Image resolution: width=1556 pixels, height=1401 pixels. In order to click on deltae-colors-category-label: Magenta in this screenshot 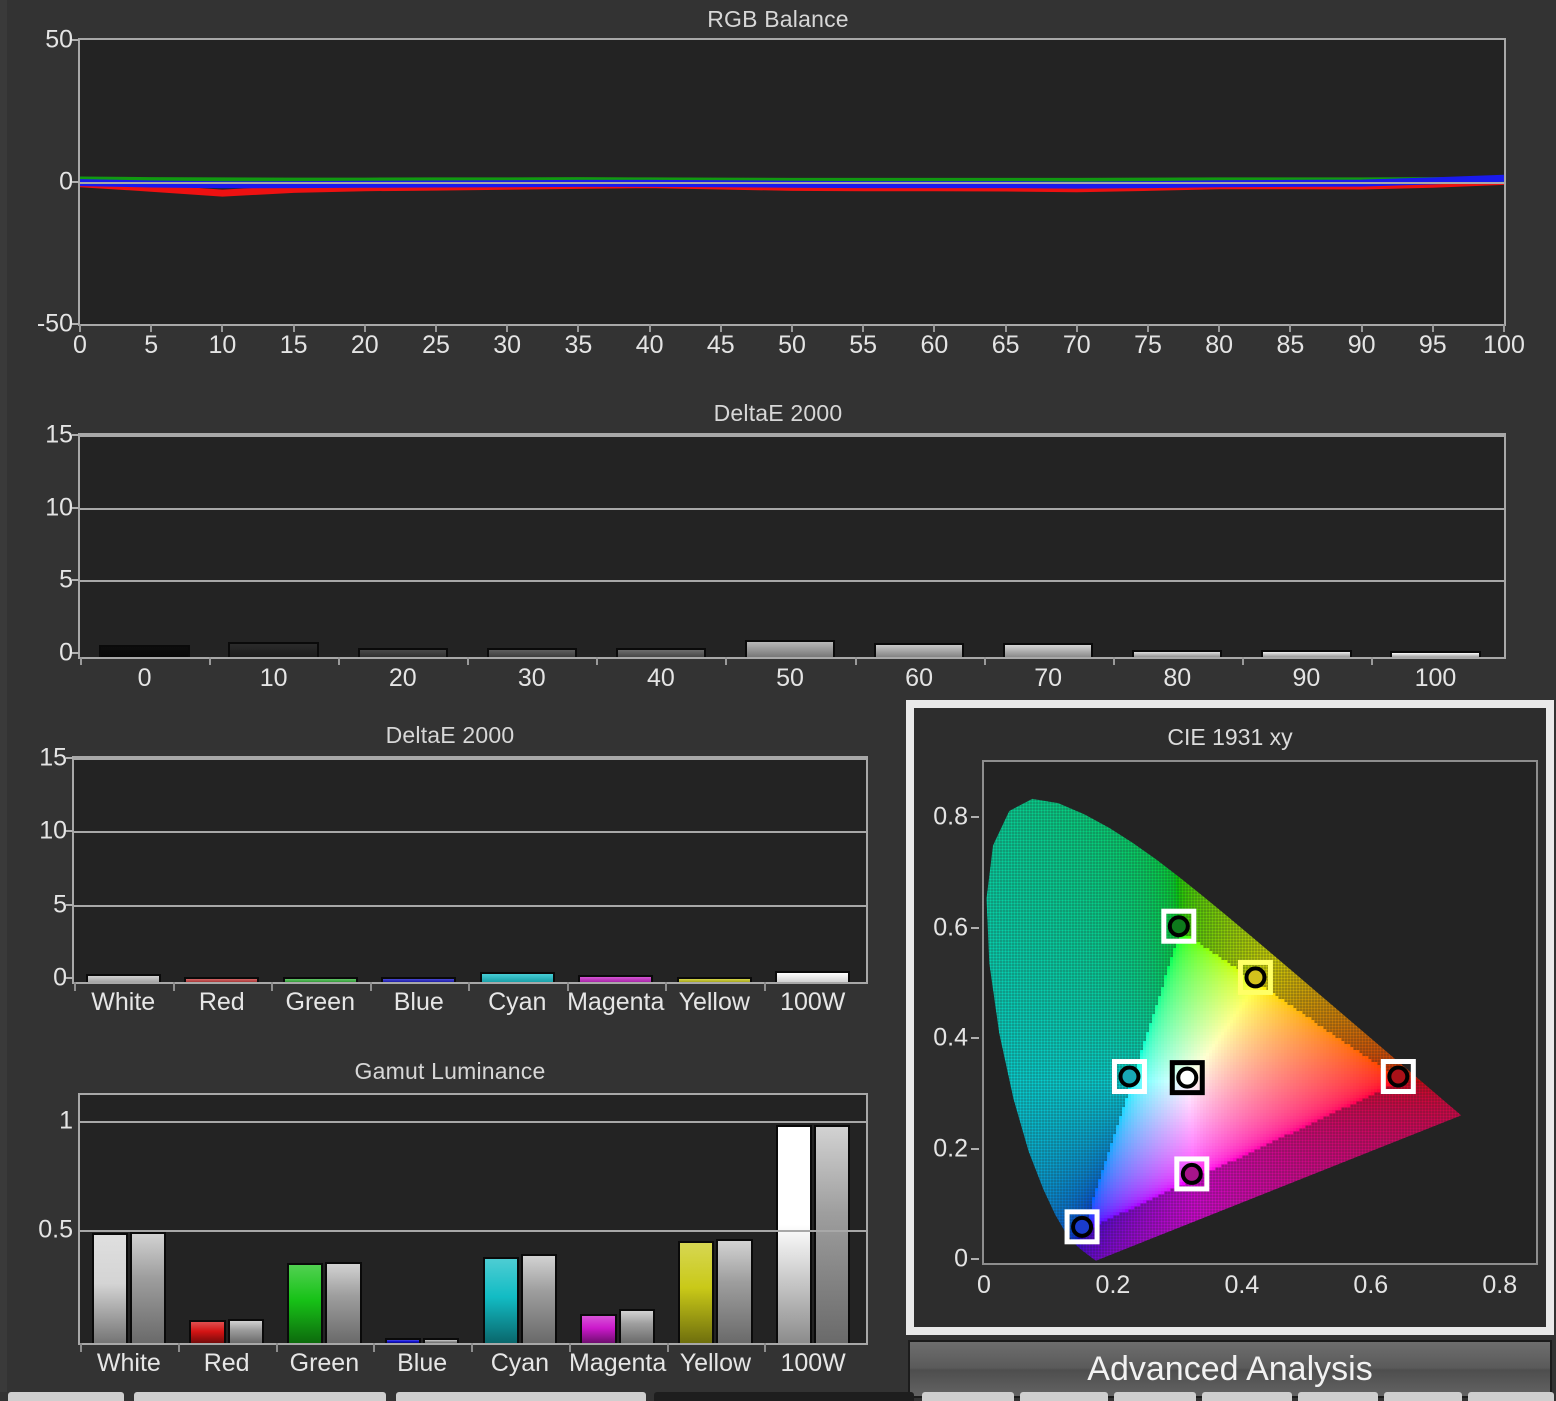, I will do `click(615, 1002)`.